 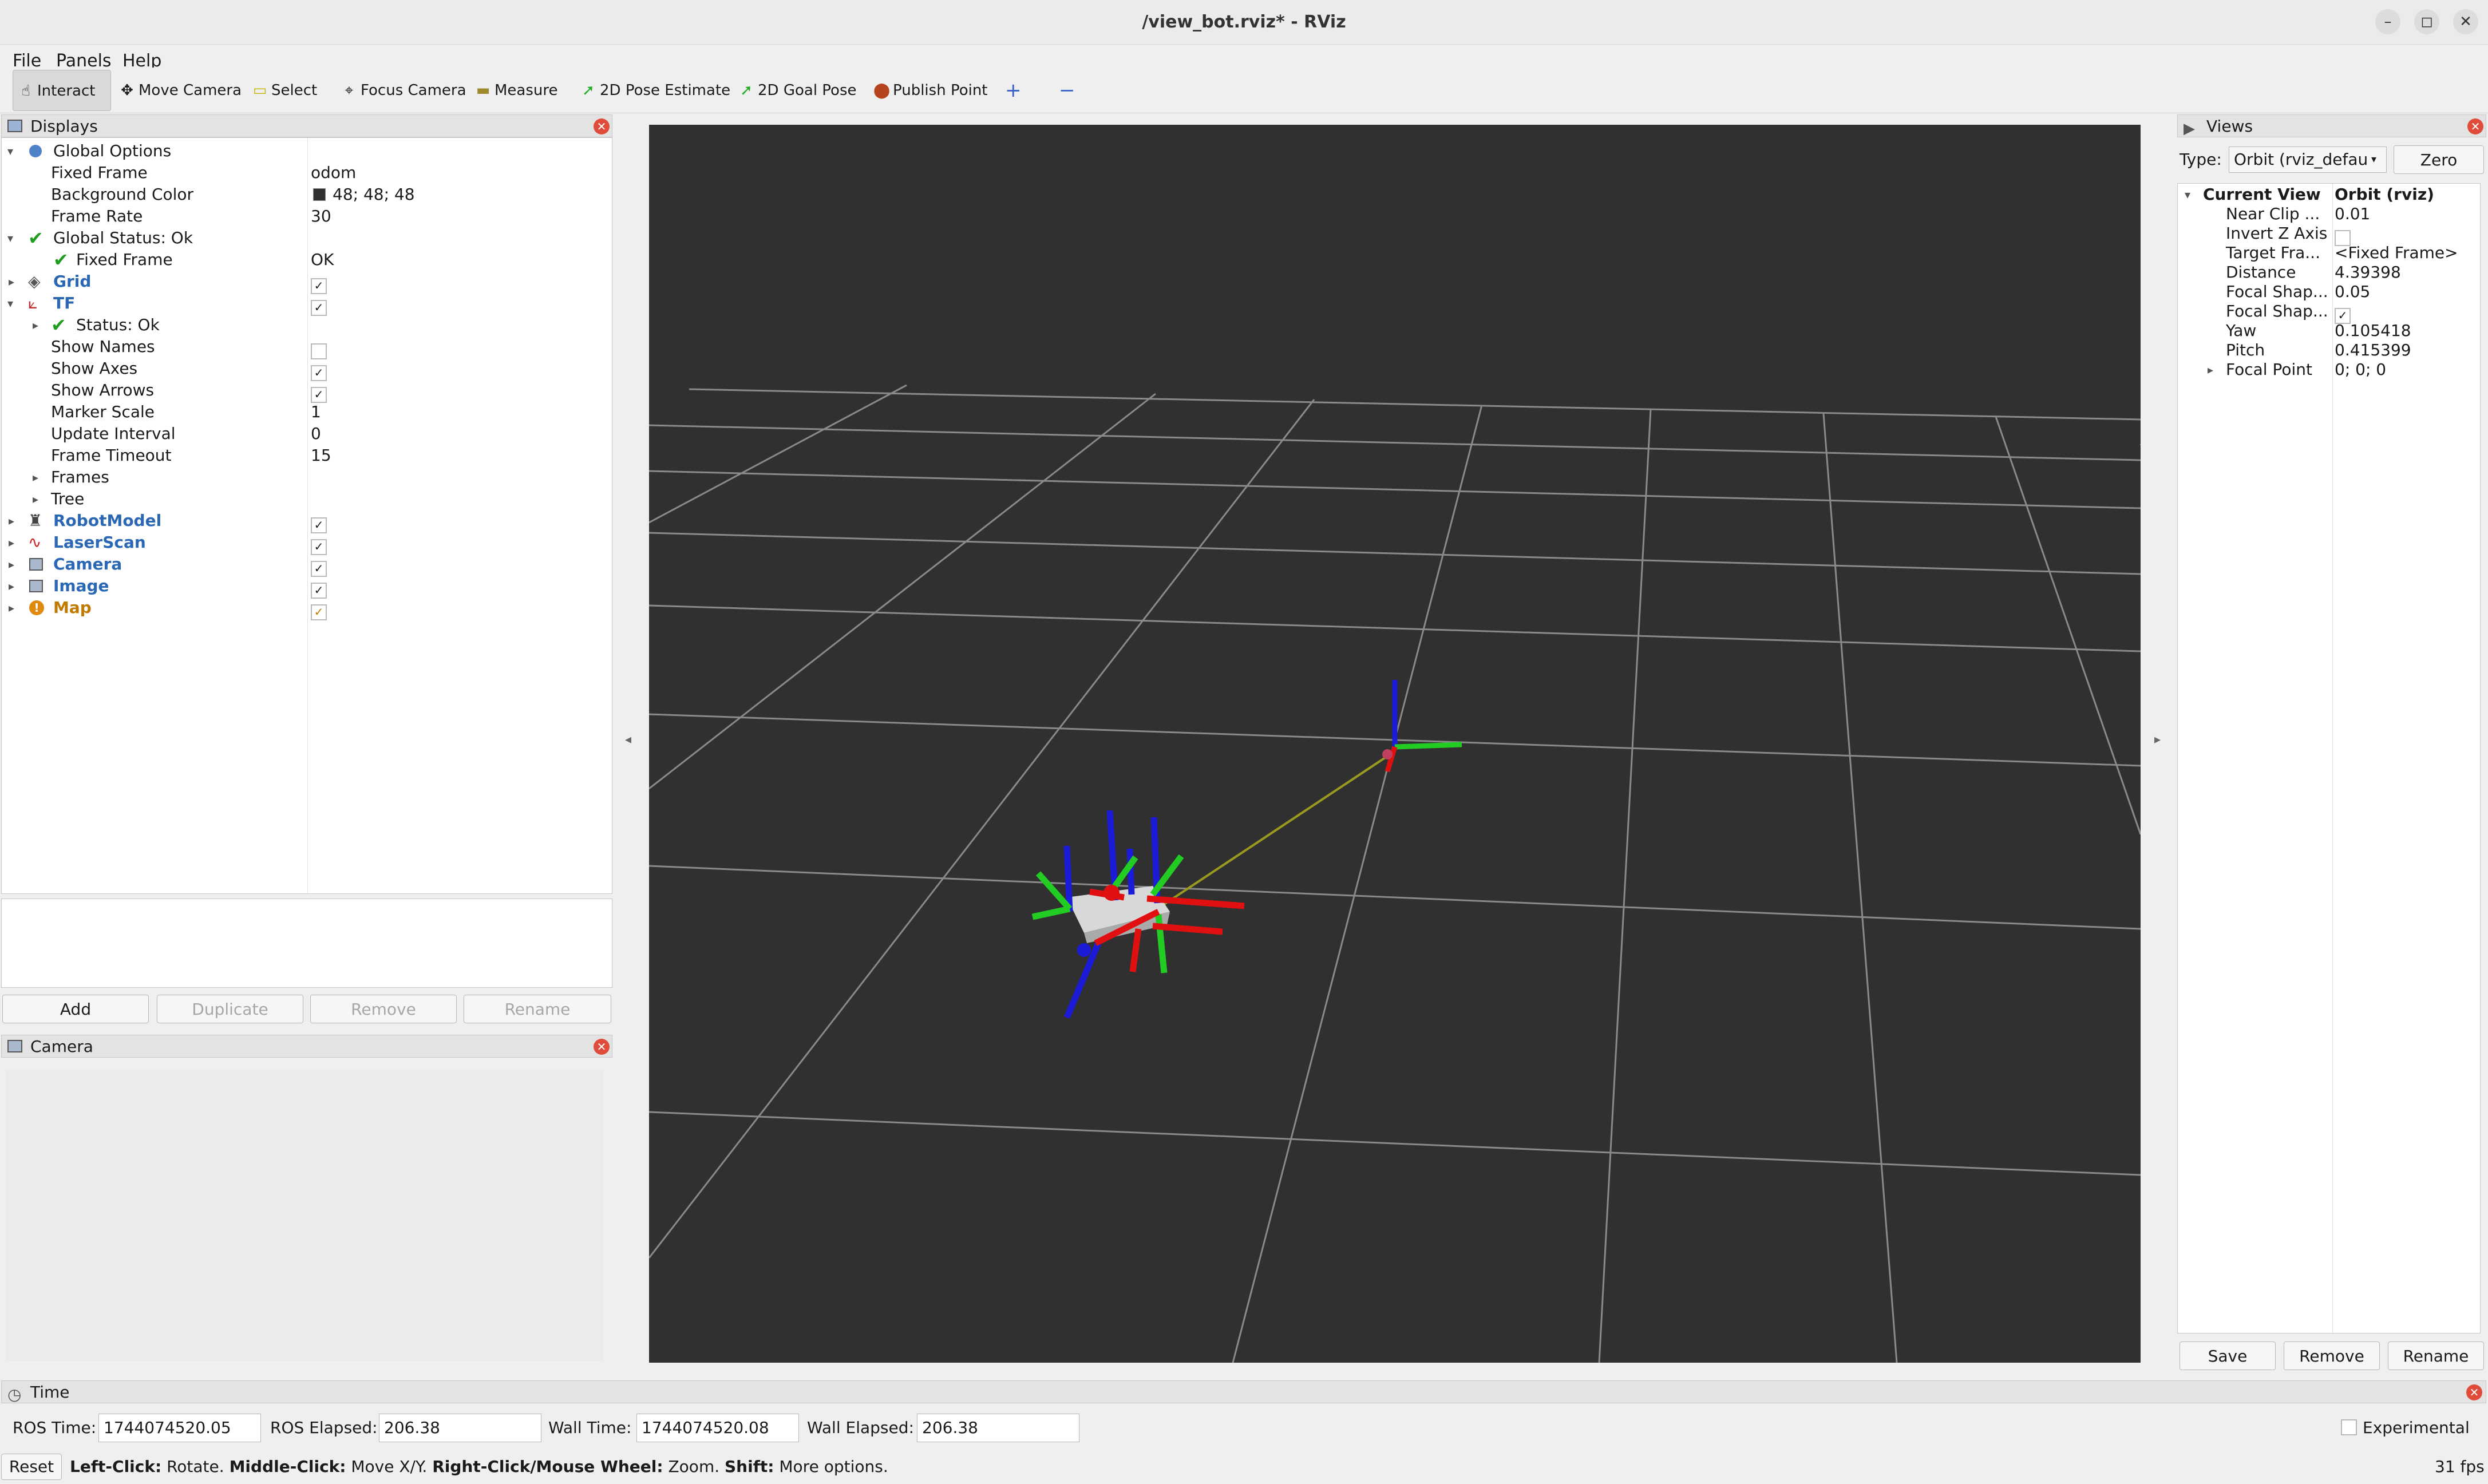 I want to click on zero-button: Zero, so click(x=2439, y=159).